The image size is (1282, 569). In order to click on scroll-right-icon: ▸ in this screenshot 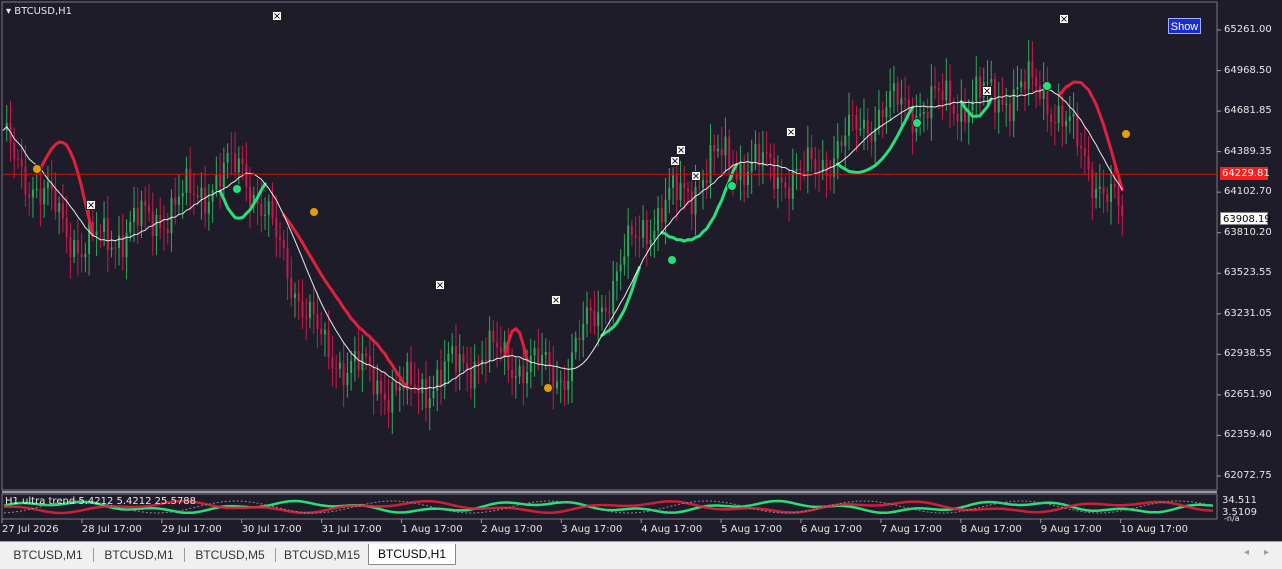, I will do `click(1266, 552)`.